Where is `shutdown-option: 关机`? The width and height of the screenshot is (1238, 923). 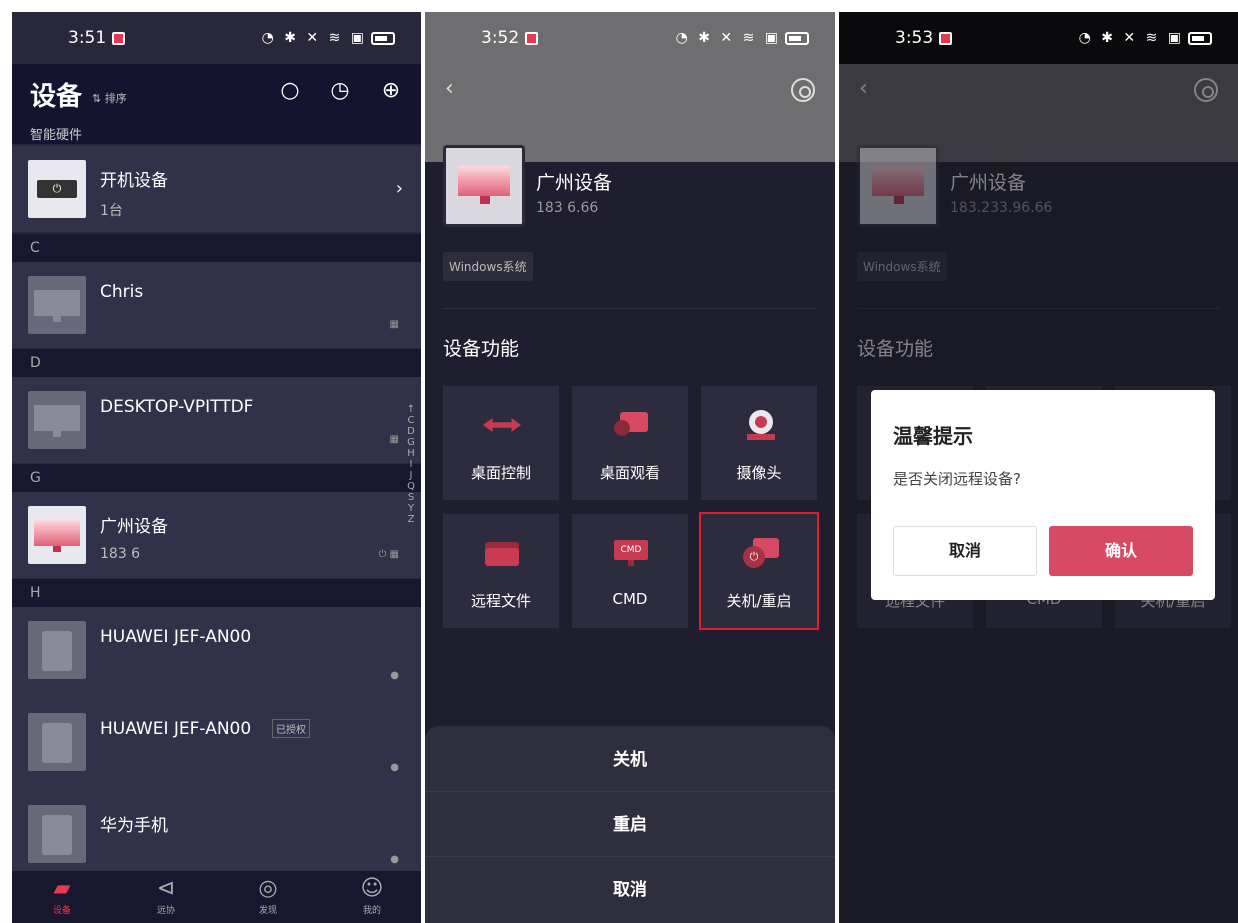
shutdown-option: 关机 is located at coordinates (630, 760).